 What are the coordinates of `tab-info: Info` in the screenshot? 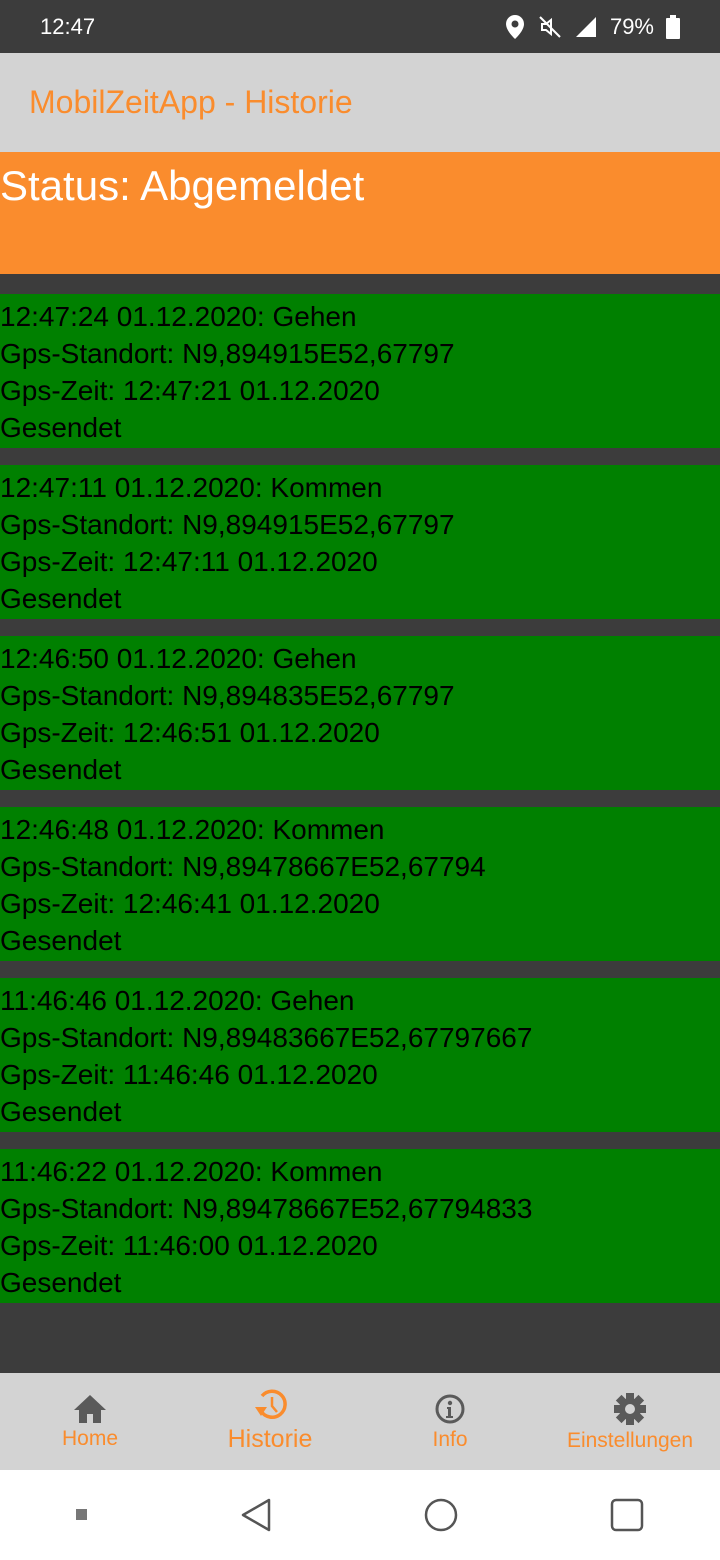 It's located at (450, 1421).